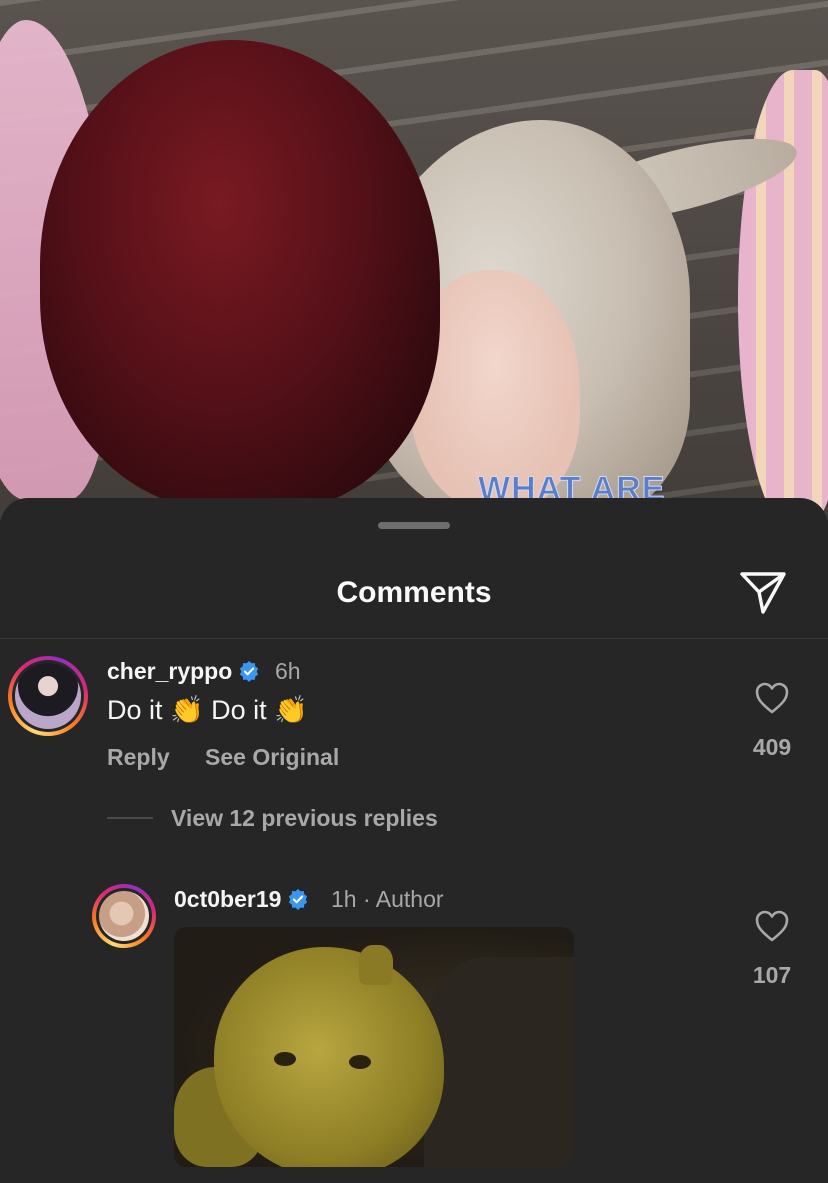 This screenshot has height=1183, width=828. I want to click on view-previous-replies-button: View 12 previous replies, so click(304, 818).